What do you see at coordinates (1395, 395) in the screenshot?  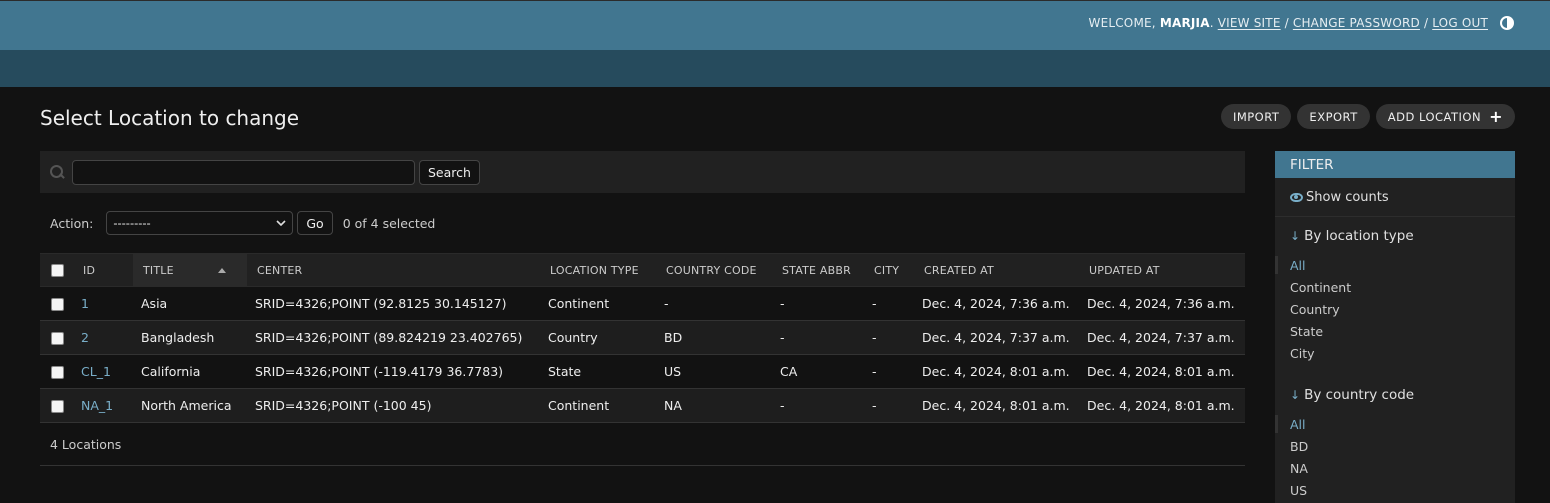 I see `filter-heading-country-code: ↓ By country code` at bounding box center [1395, 395].